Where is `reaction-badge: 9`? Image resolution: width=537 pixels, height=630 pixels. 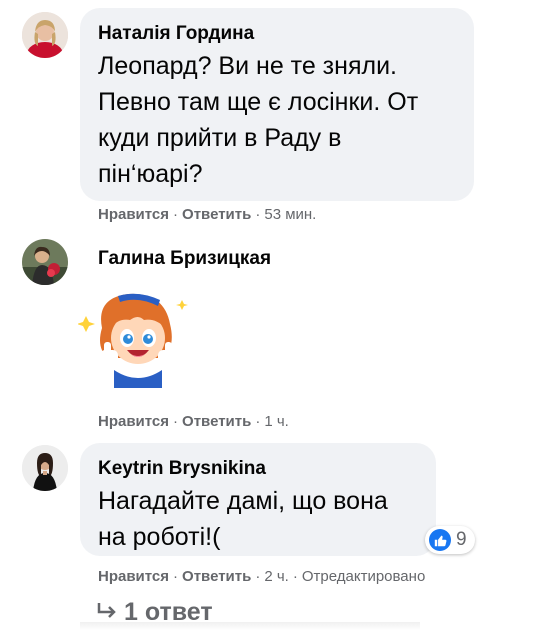
reaction-badge: 9 is located at coordinates (450, 540).